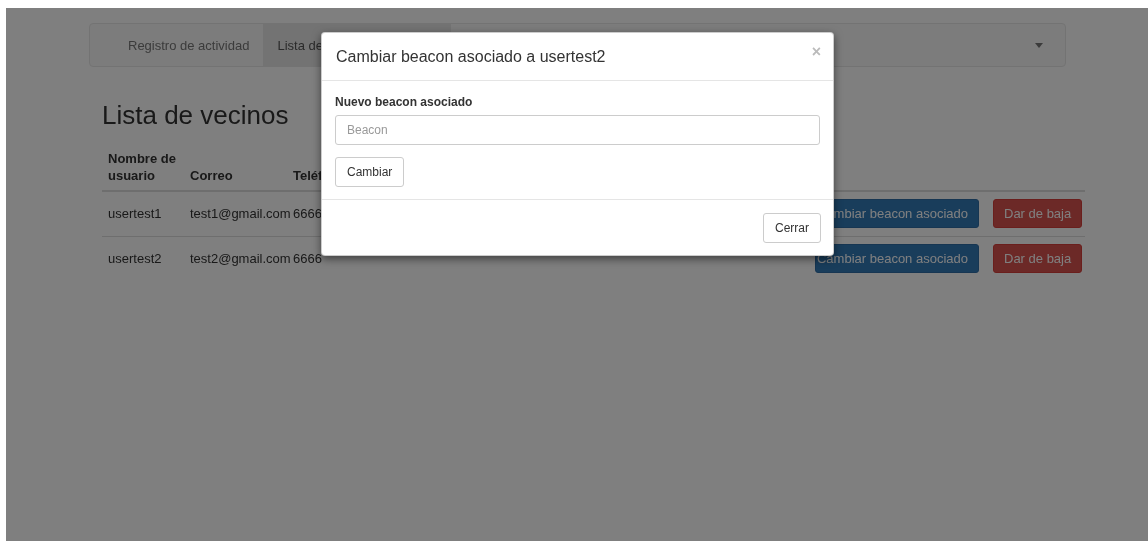 This screenshot has width=1148, height=541. Describe the element at coordinates (135, 259) in the screenshot. I see `table-cell-text: usertest2` at that location.